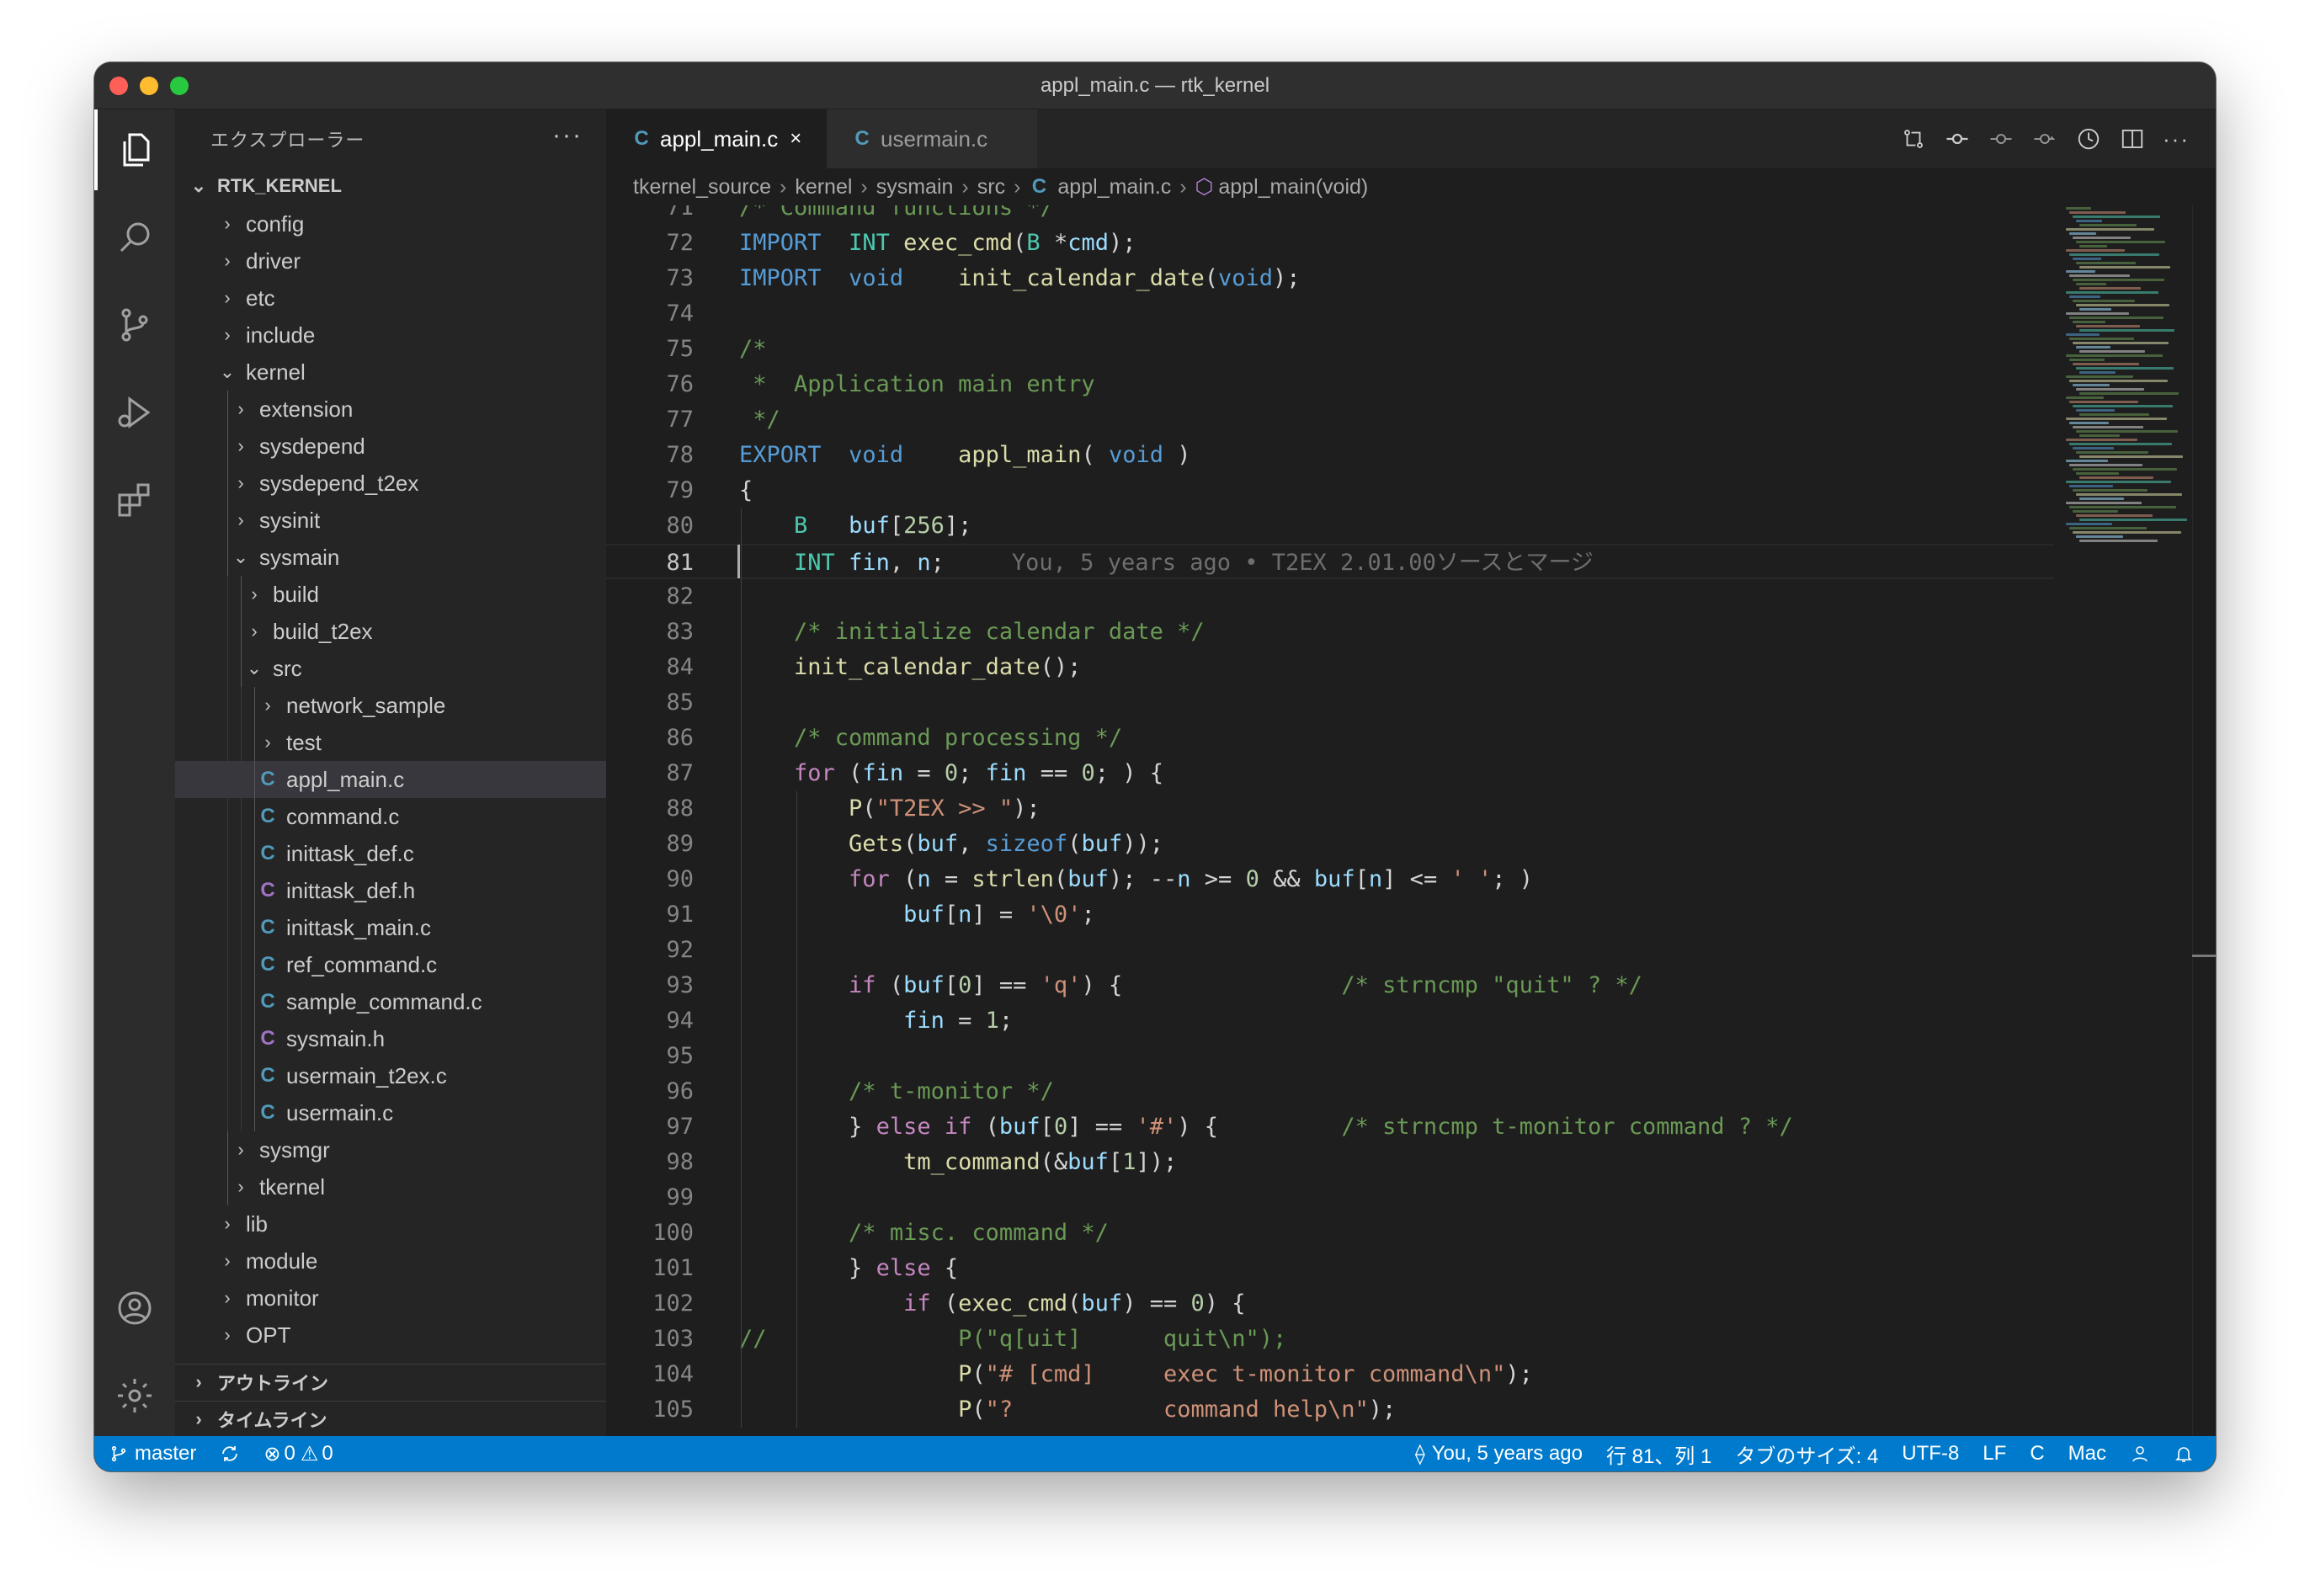  I want to click on language-mode: C, so click(2037, 1454).